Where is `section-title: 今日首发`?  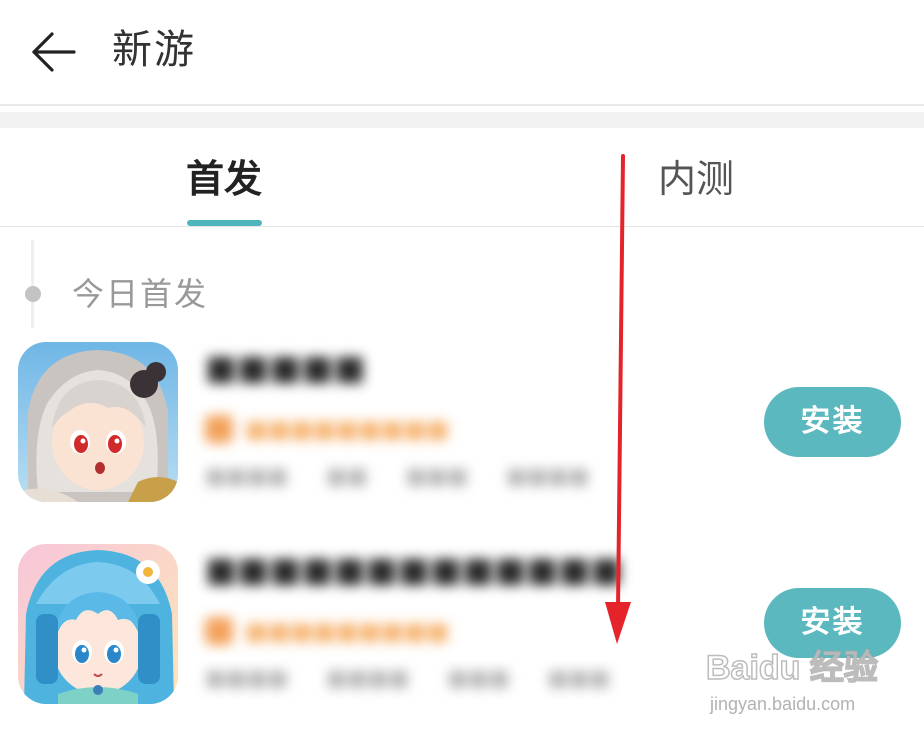 section-title: 今日首发 is located at coordinates (140, 294).